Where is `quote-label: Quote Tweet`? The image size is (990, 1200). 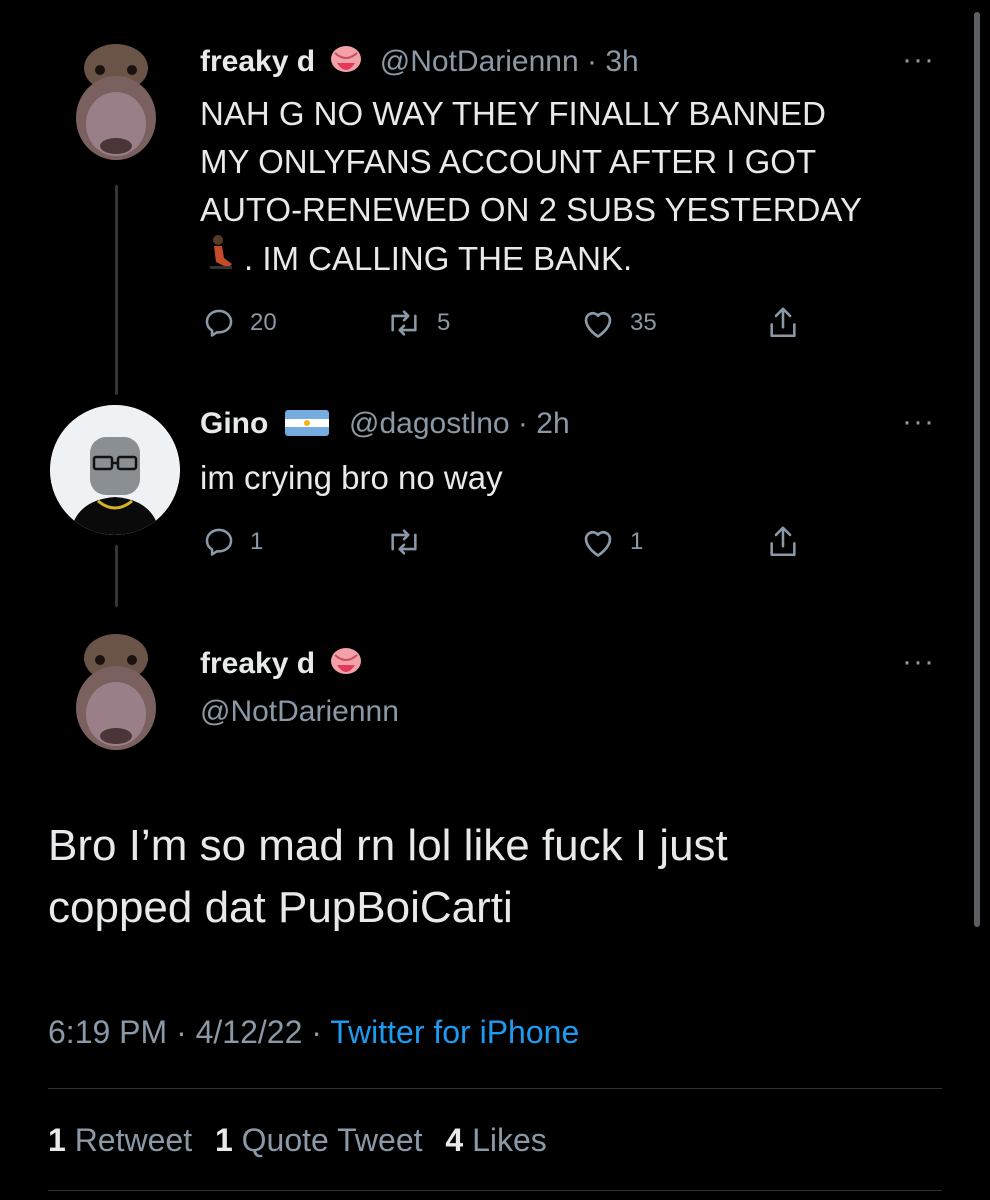
quote-label: Quote Tweet is located at coordinates (332, 1140).